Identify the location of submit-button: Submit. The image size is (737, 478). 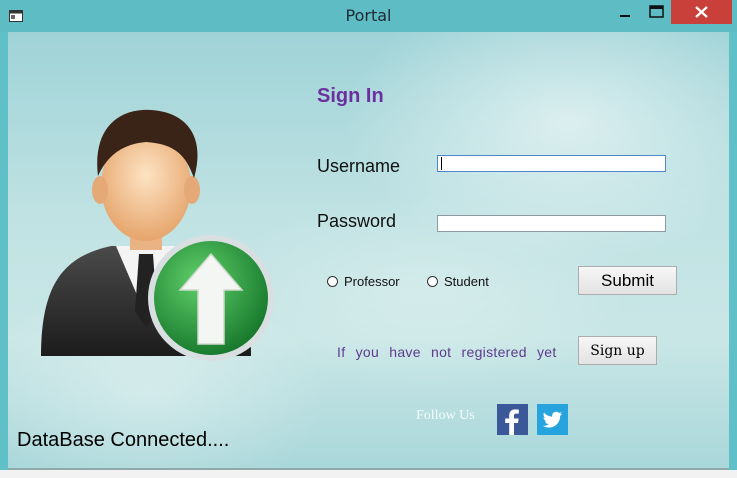
(627, 280).